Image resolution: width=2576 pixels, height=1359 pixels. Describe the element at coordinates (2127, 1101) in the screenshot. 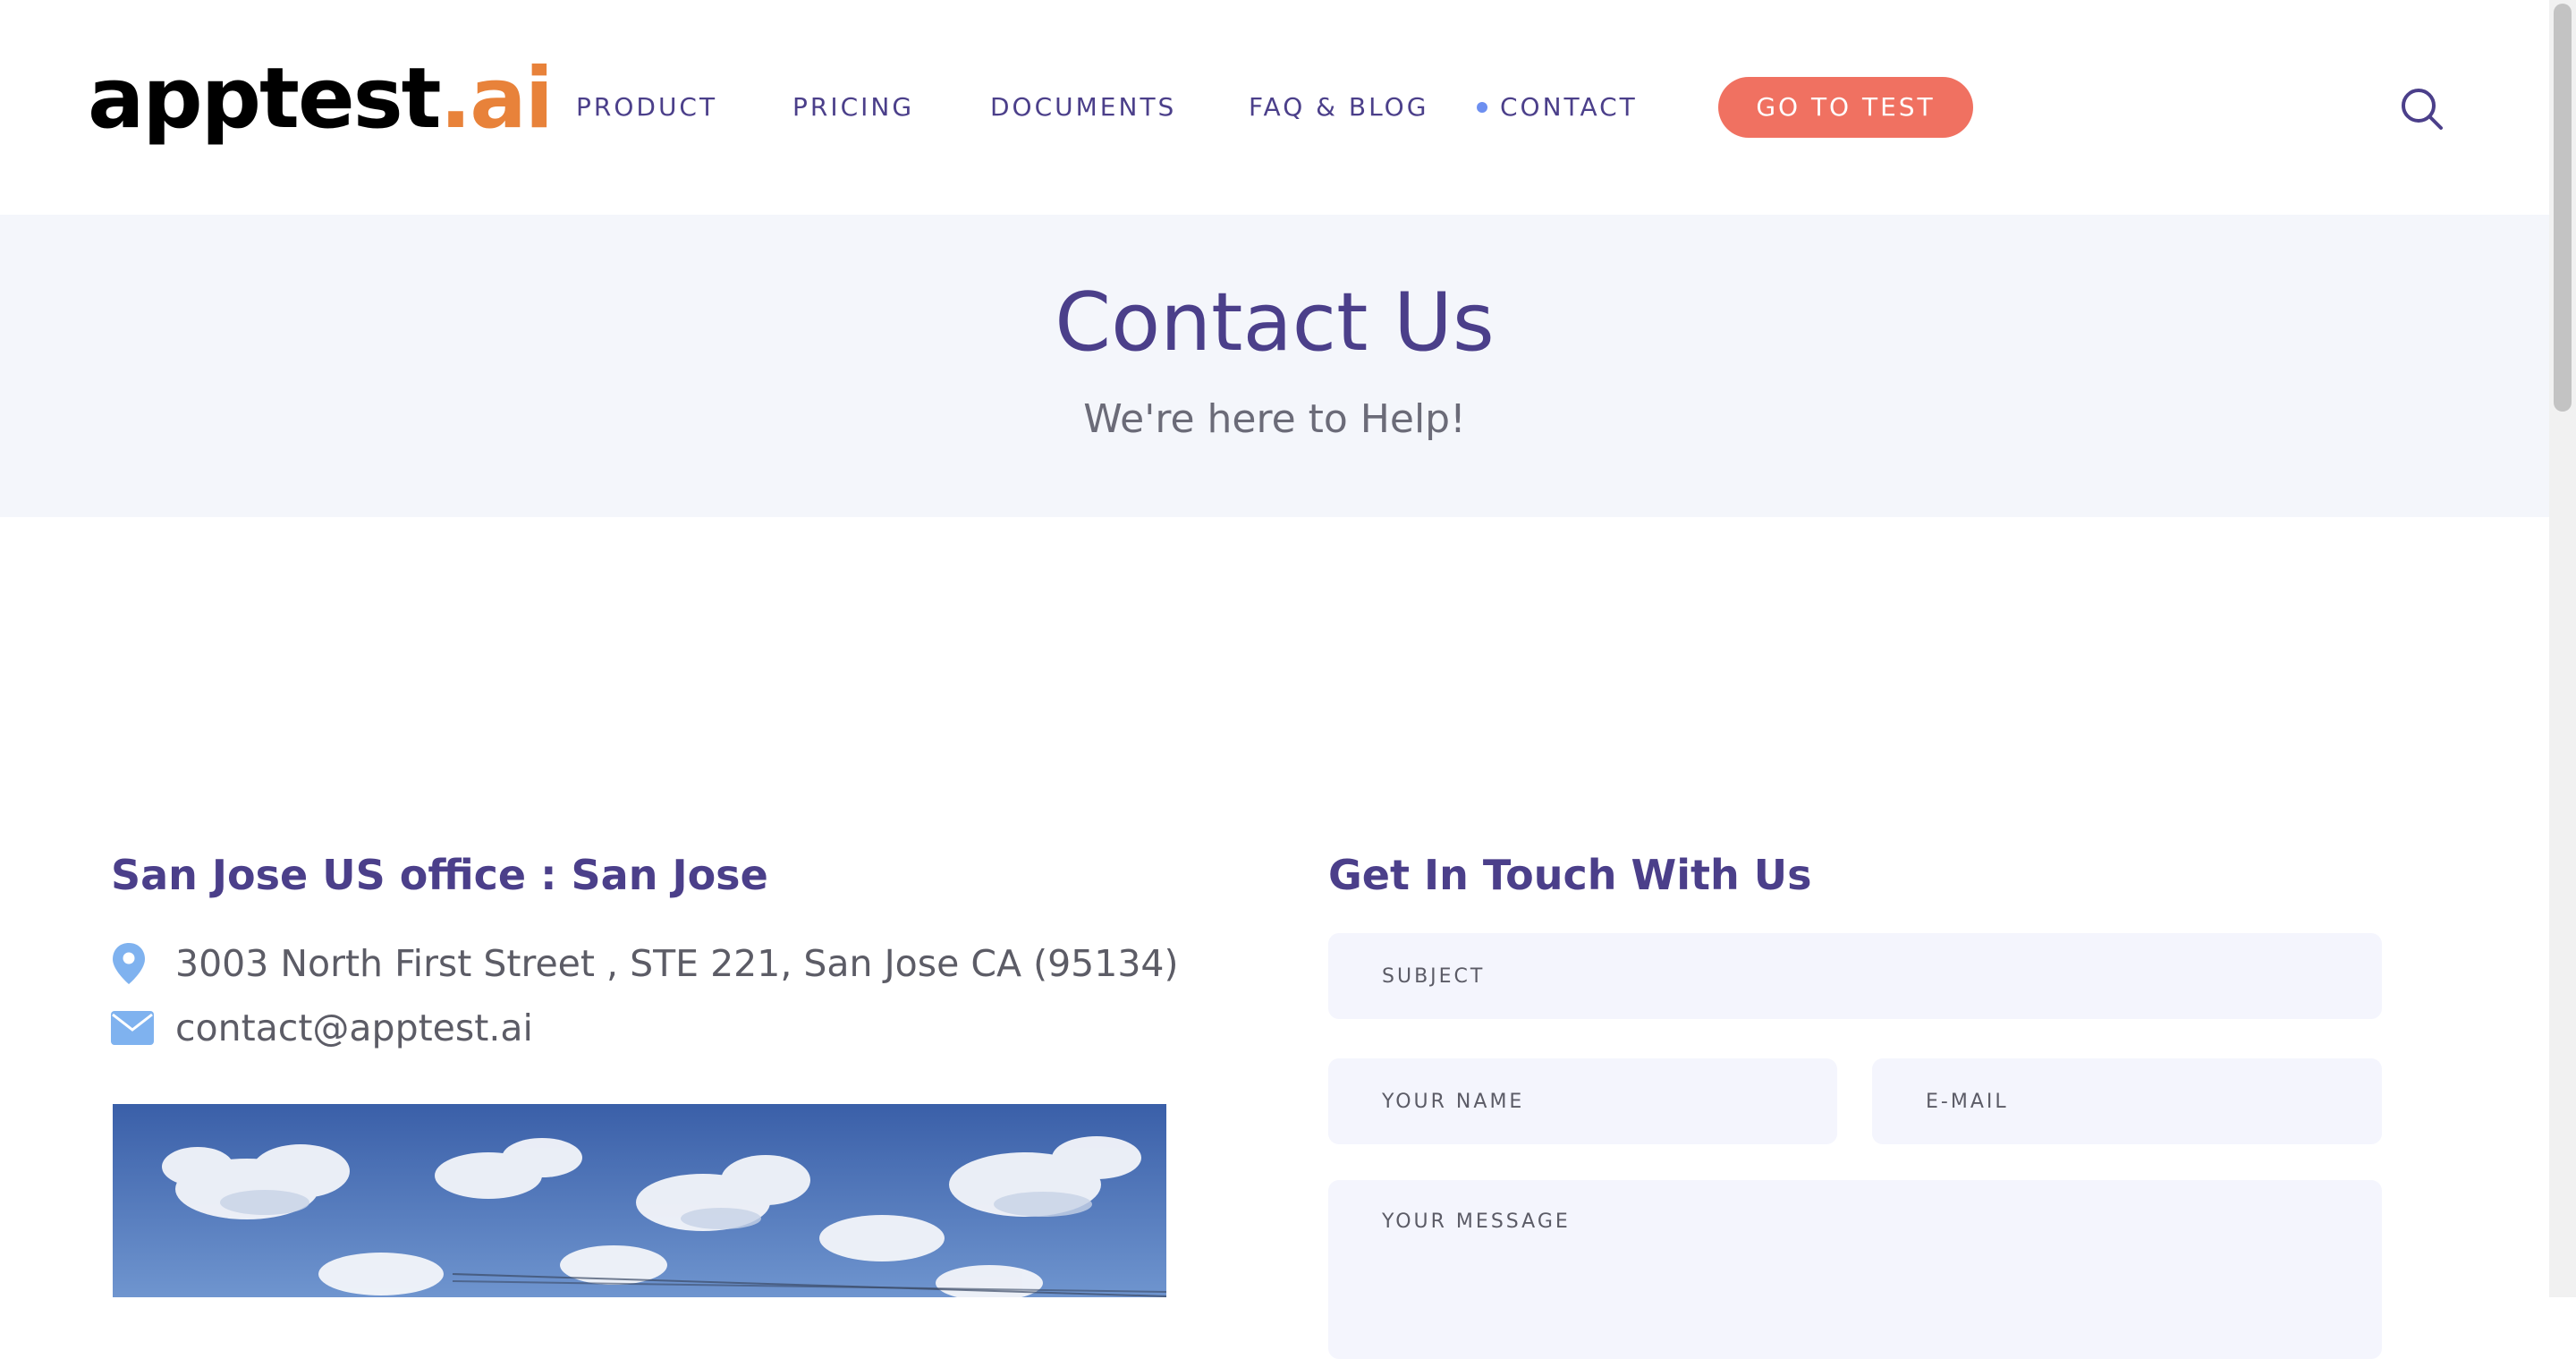

I see `email-input` at that location.